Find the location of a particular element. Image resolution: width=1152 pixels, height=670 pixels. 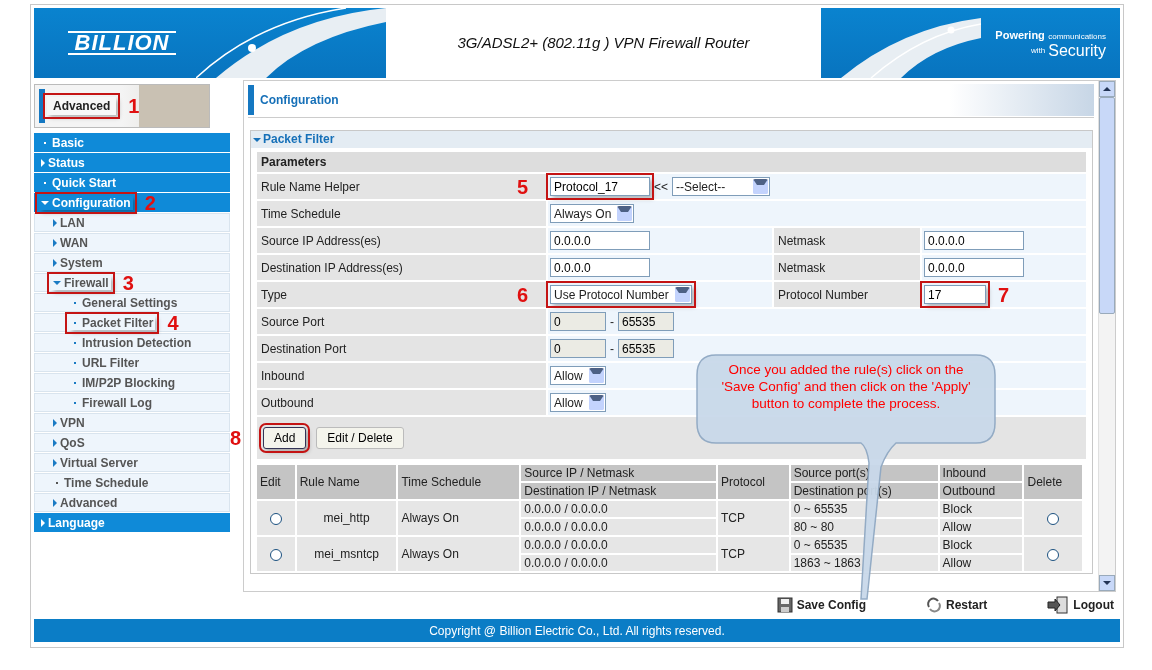

toolbar-link: Restart is located at coordinates (957, 604).